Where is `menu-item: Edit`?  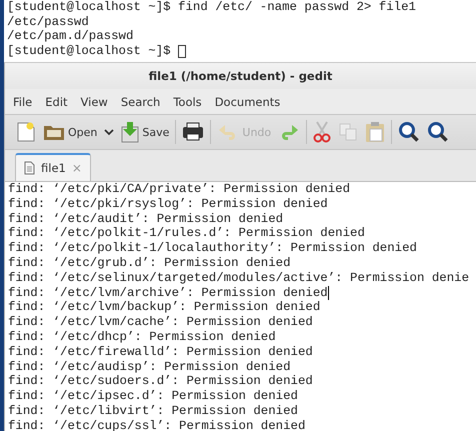
menu-item: Edit is located at coordinates (56, 101).